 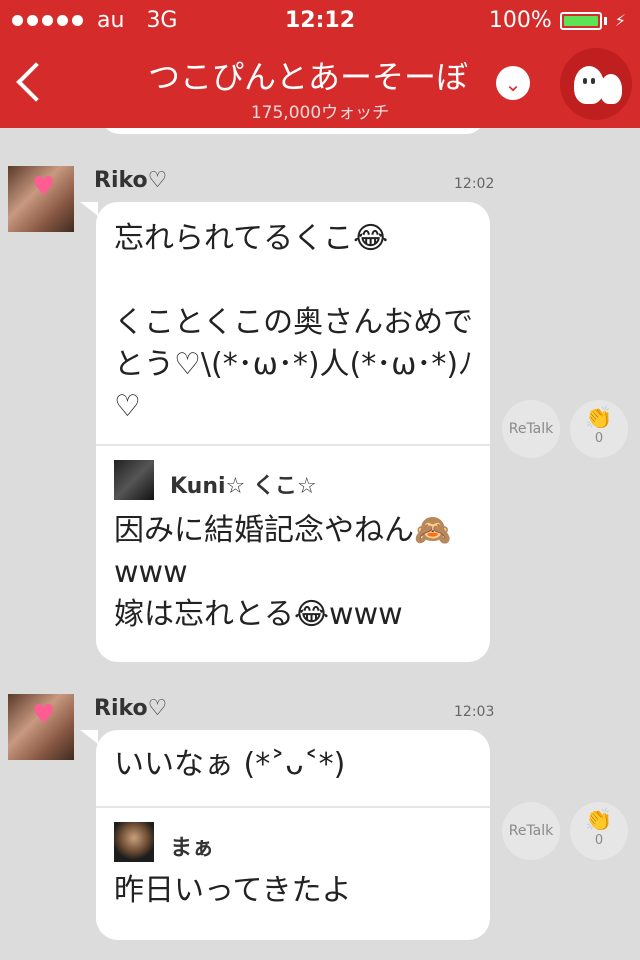 I want to click on message-text: いいなぁ (*˃ᴗ˂*), so click(x=230, y=764).